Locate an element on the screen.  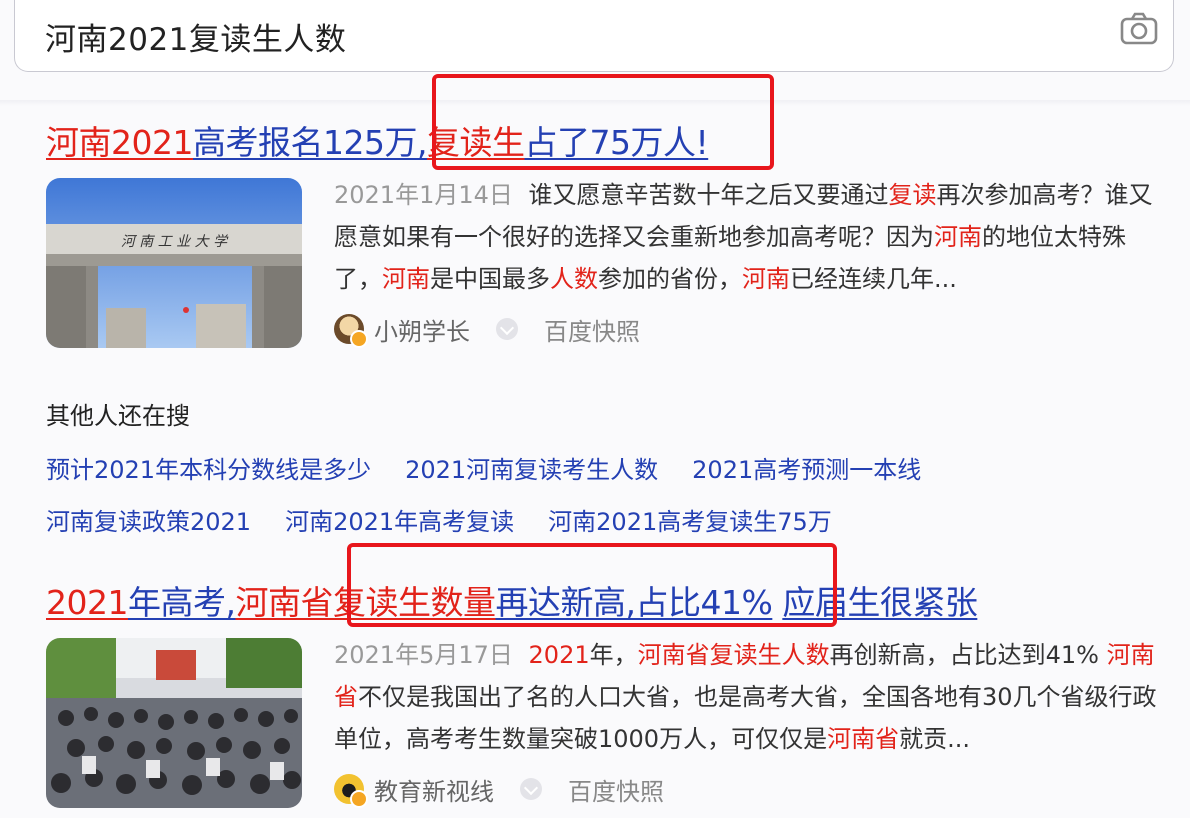
related-searches-row: 河南复读政策2021 河南2021年高考复读 河南2021高考复读生75万 is located at coordinates (439, 519).